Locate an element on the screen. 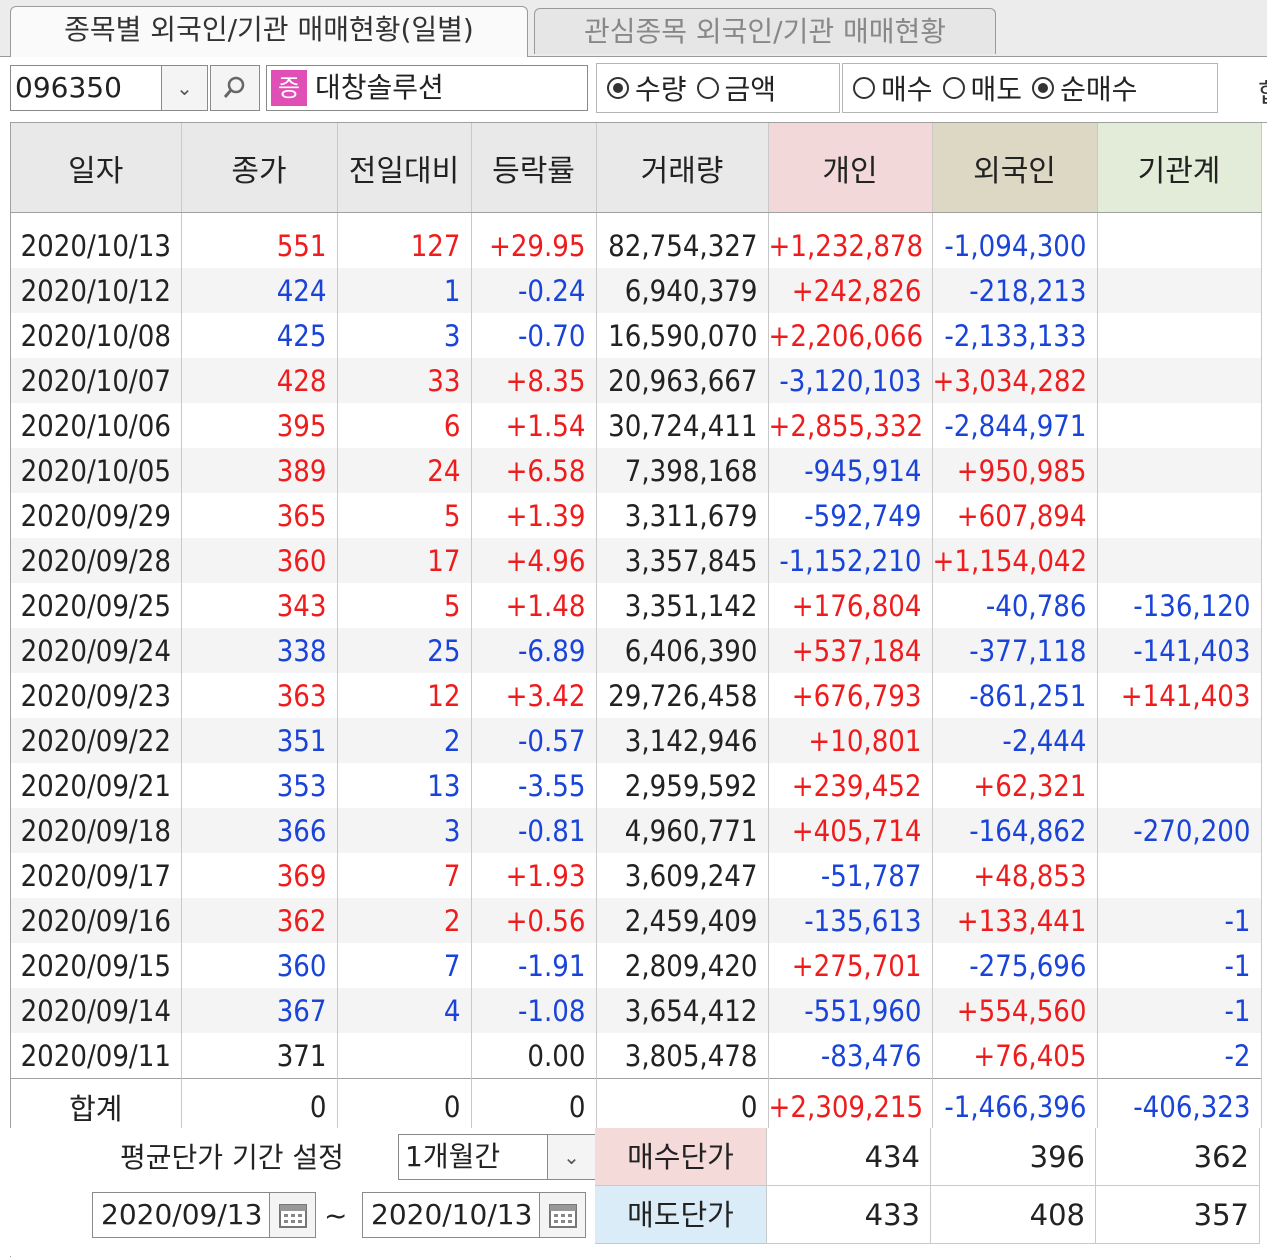  cell-date: 2020/10/08 is located at coordinates (96, 335).